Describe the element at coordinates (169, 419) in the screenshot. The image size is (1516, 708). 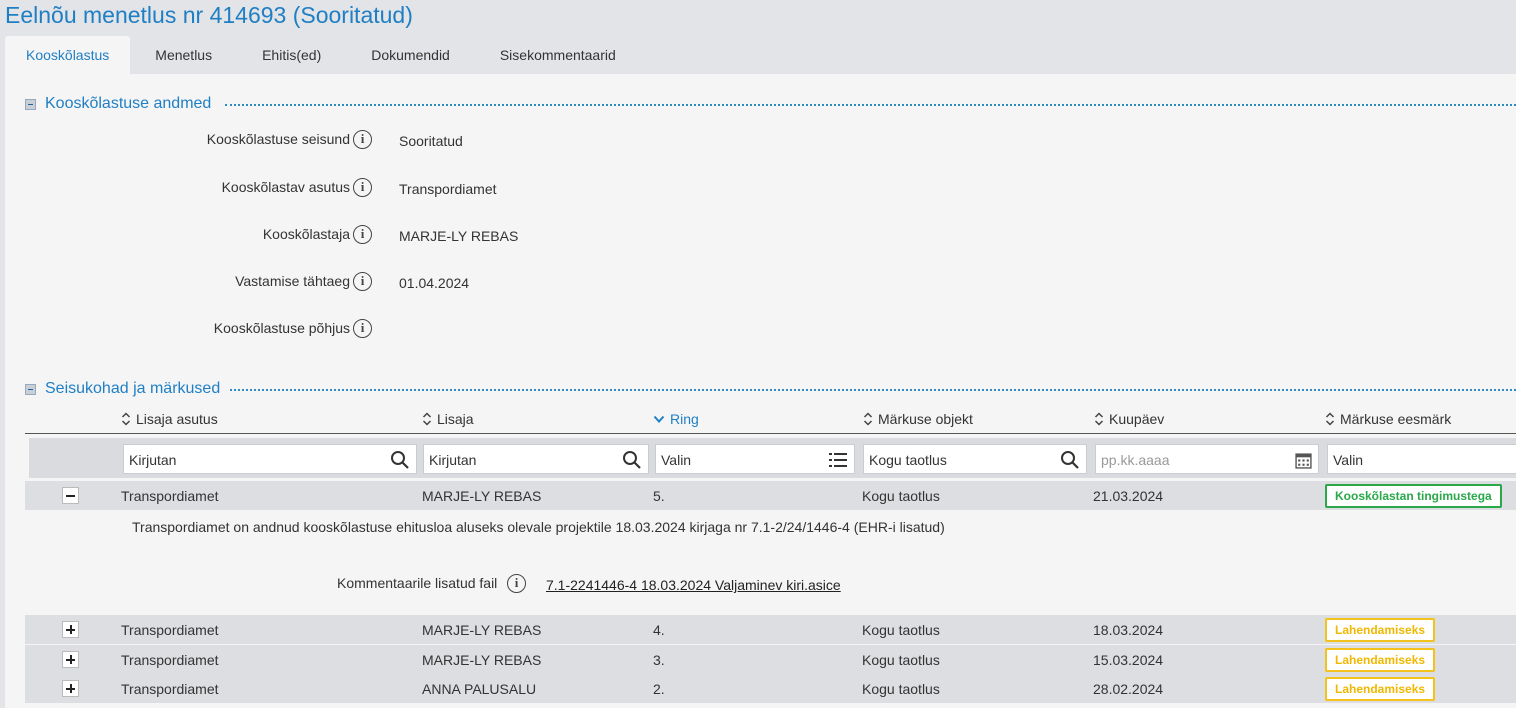
I see `column-header-lisaja-asutus: Lisaja asutus` at that location.